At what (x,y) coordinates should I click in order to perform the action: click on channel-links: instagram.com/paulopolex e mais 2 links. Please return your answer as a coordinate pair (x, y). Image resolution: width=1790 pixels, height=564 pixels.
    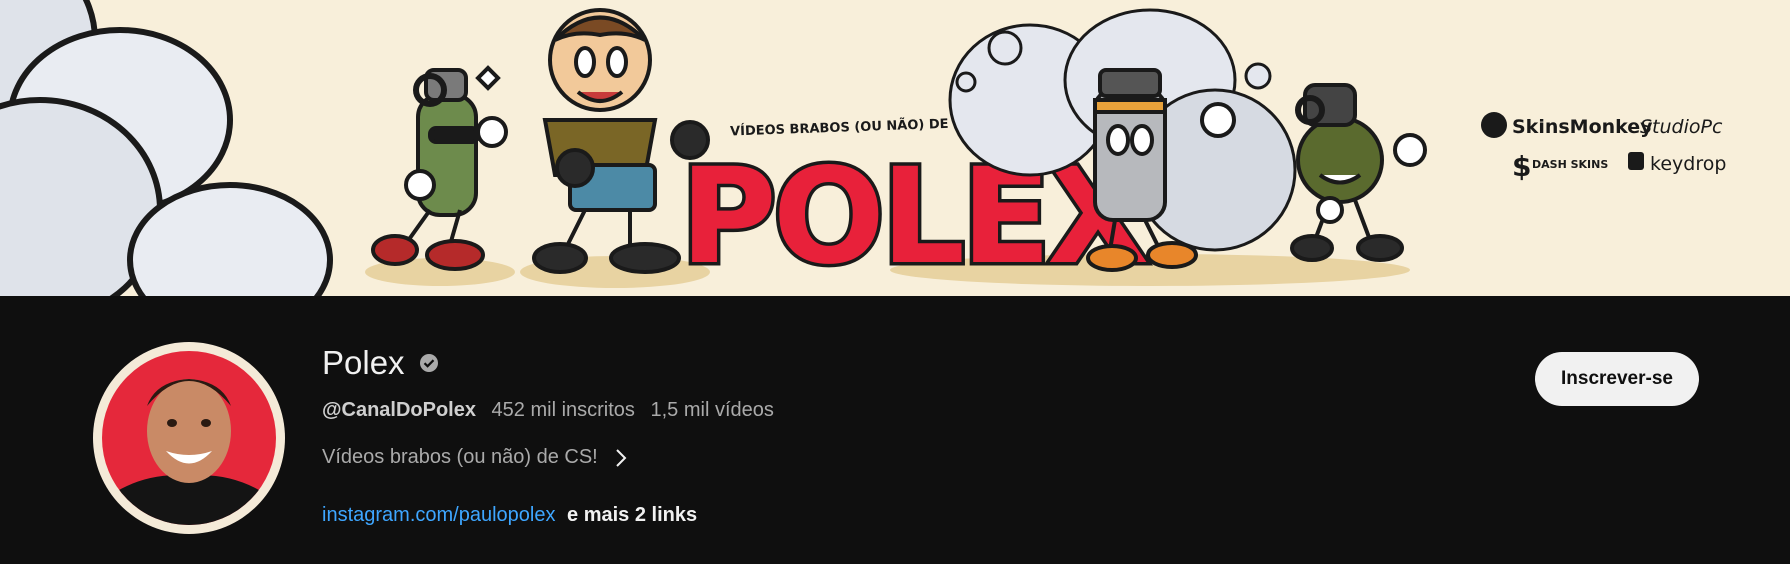
    Looking at the image, I should click on (509, 515).